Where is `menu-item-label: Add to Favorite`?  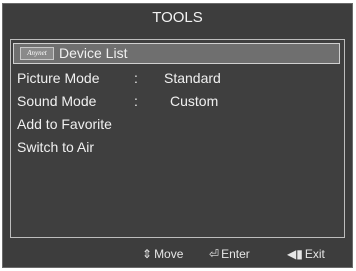 menu-item-label: Add to Favorite is located at coordinates (64, 124).